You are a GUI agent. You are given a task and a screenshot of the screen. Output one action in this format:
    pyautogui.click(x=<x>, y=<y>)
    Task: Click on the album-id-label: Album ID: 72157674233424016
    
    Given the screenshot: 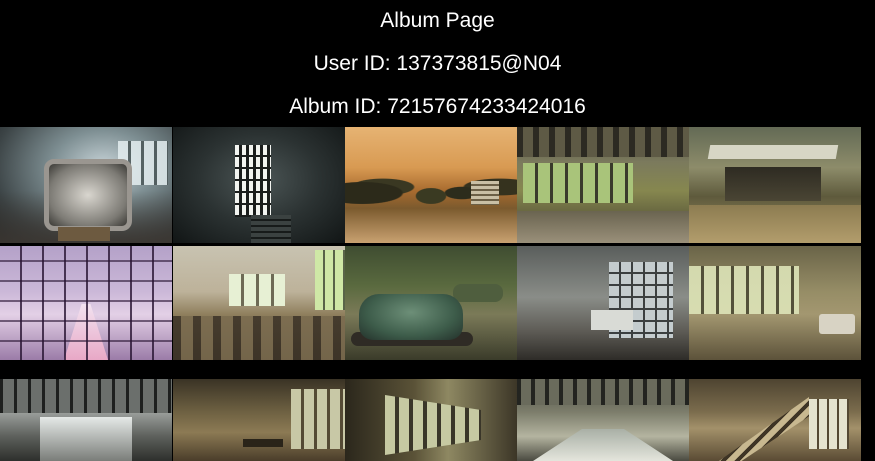 What is the action you would take?
    pyautogui.click(x=437, y=106)
    